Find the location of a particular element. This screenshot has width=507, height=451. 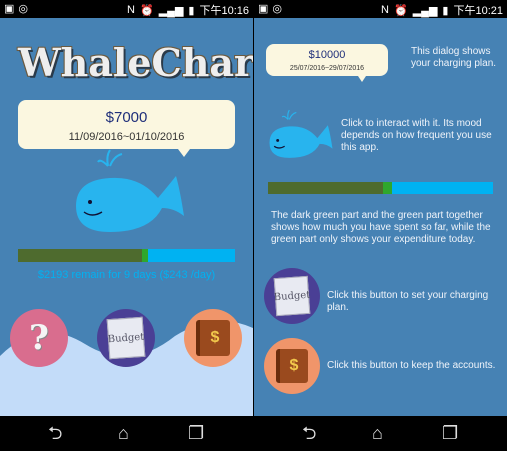

plan-dialog: $7000 11/09/2016~01/10/2016 is located at coordinates (126, 128).